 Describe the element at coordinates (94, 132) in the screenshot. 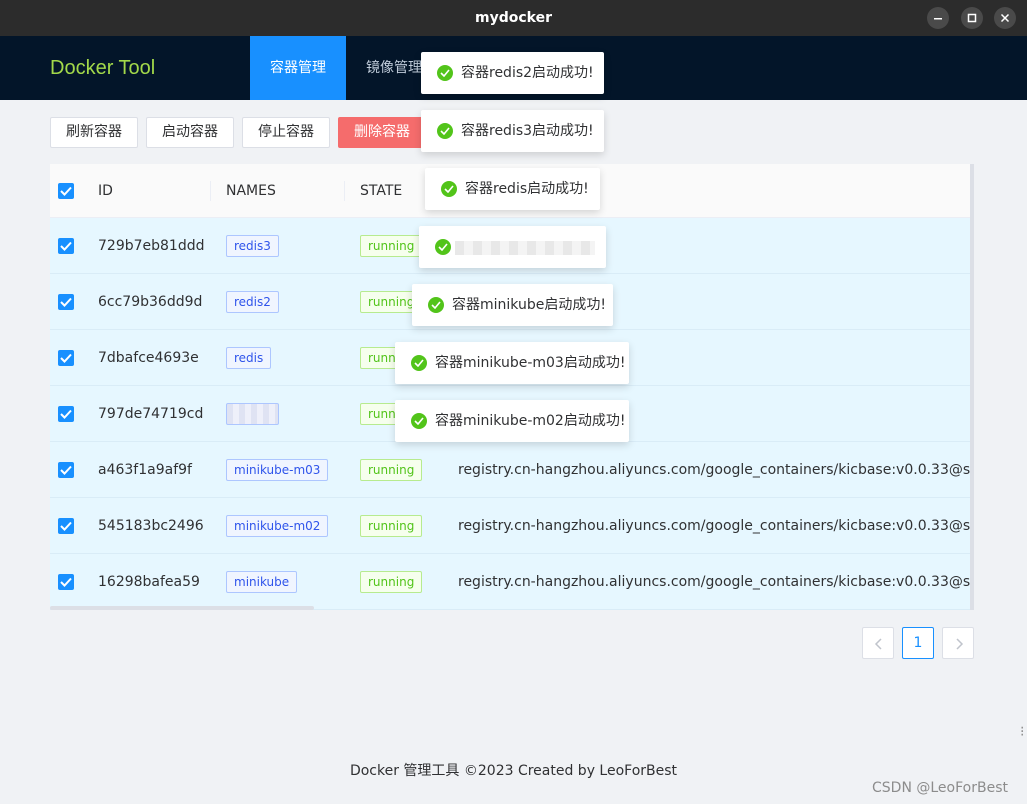

I see `refresh-containers-button: 刷新容器` at that location.